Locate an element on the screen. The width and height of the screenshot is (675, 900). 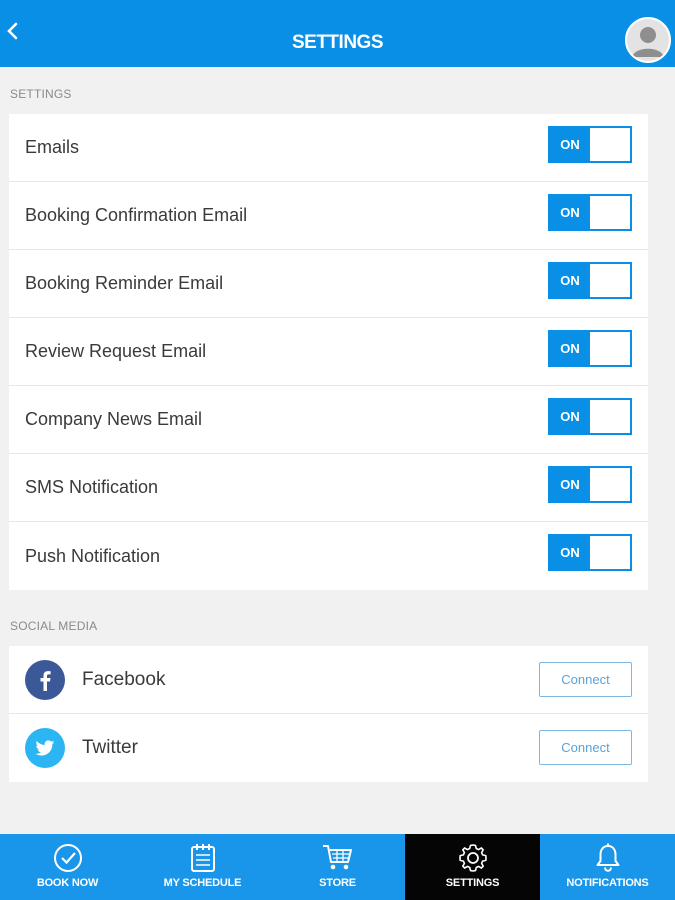
nav-item-book-now: BOOK NOW is located at coordinates (67, 867).